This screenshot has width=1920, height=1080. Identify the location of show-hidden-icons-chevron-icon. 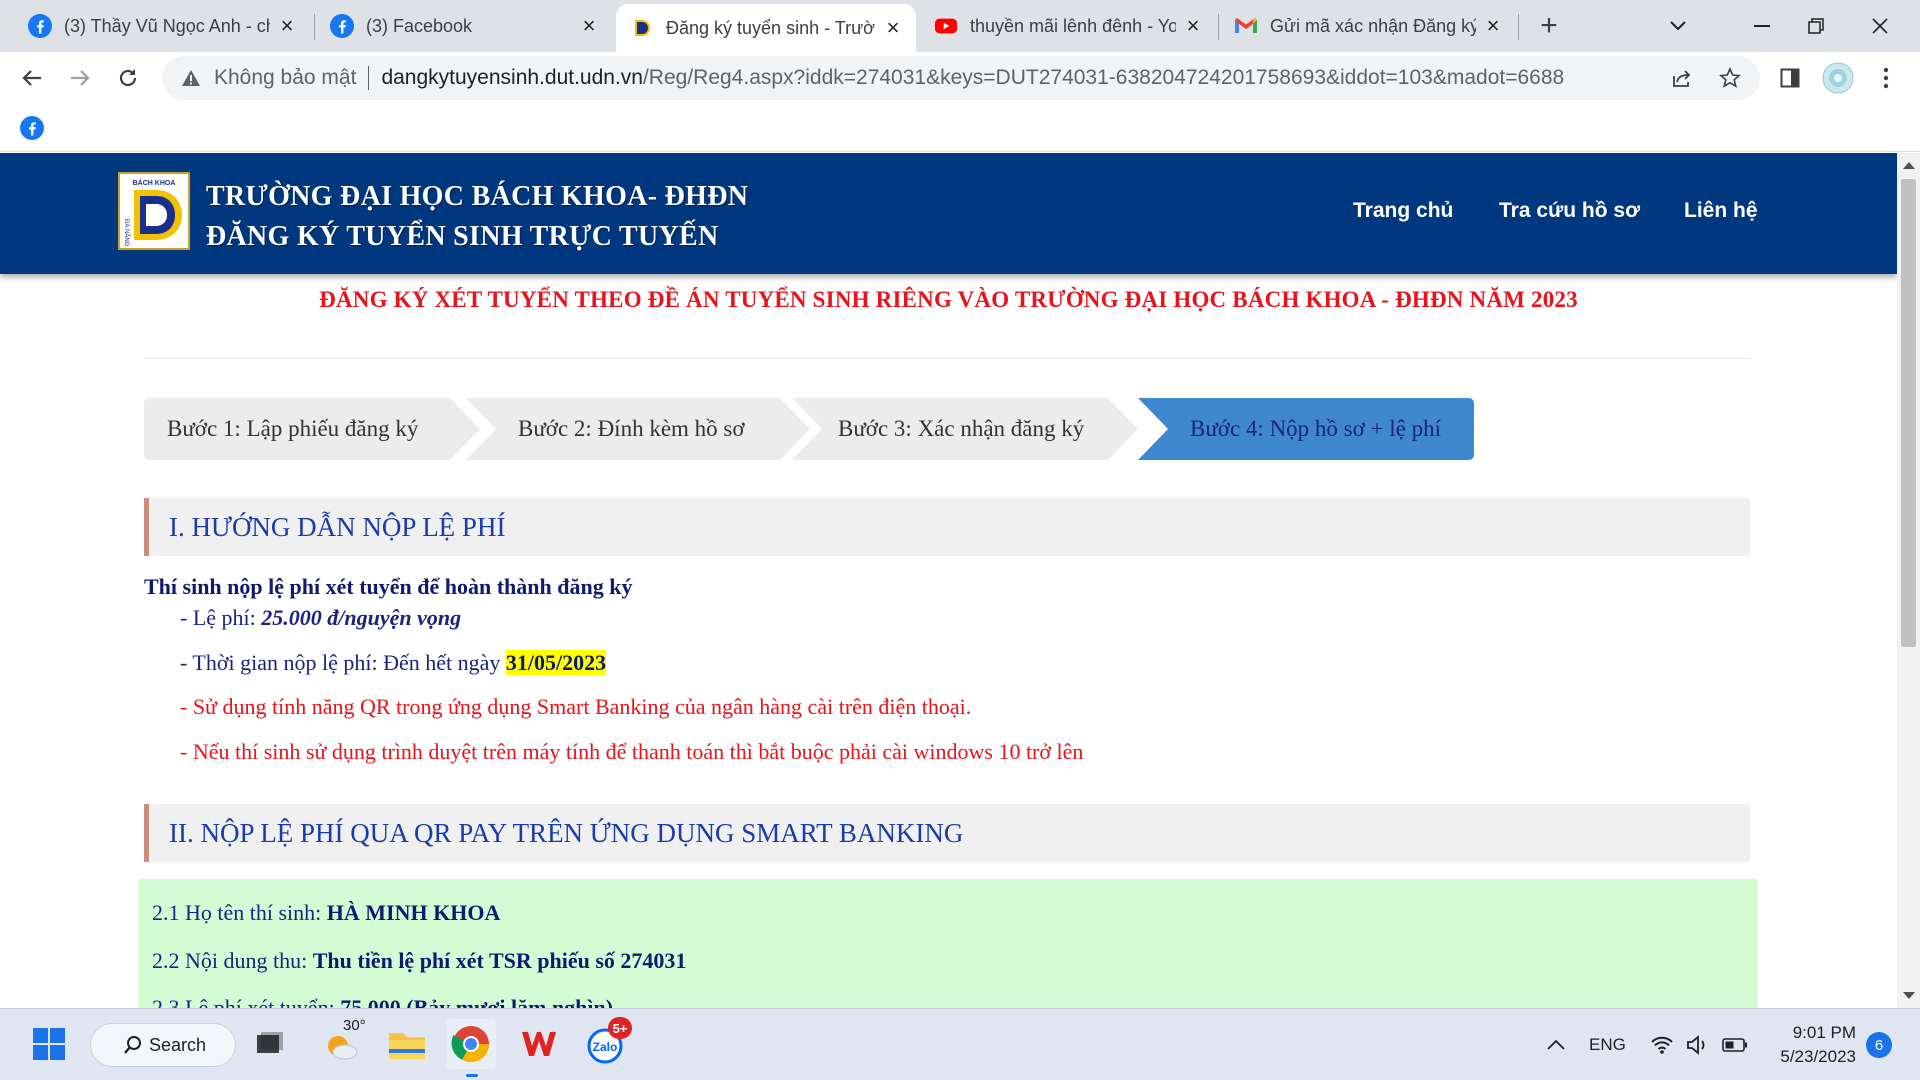
(1556, 1044).